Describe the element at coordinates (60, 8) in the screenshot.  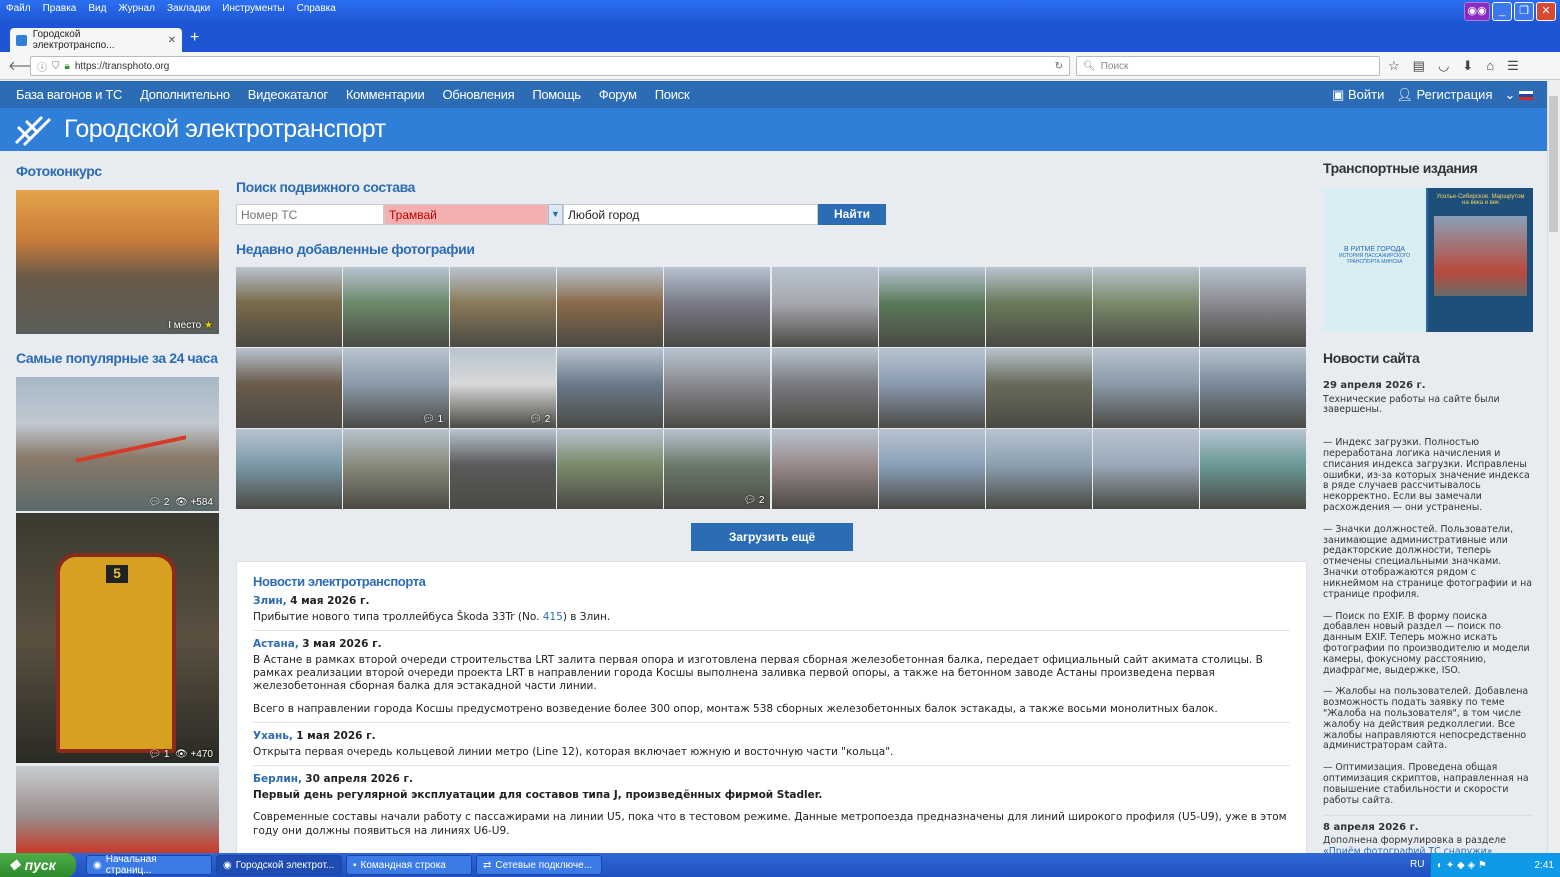
I see `menu-edit: Правка` at that location.